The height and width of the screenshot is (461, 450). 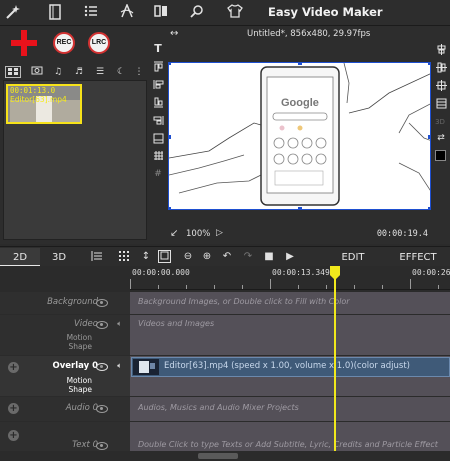 I want to click on split-icon, so click(x=161, y=13).